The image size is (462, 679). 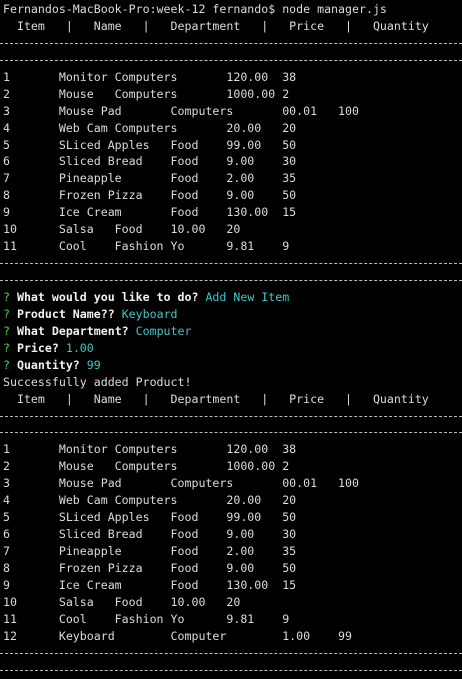 I want to click on prompt-question: Product Name??, so click(x=65, y=313).